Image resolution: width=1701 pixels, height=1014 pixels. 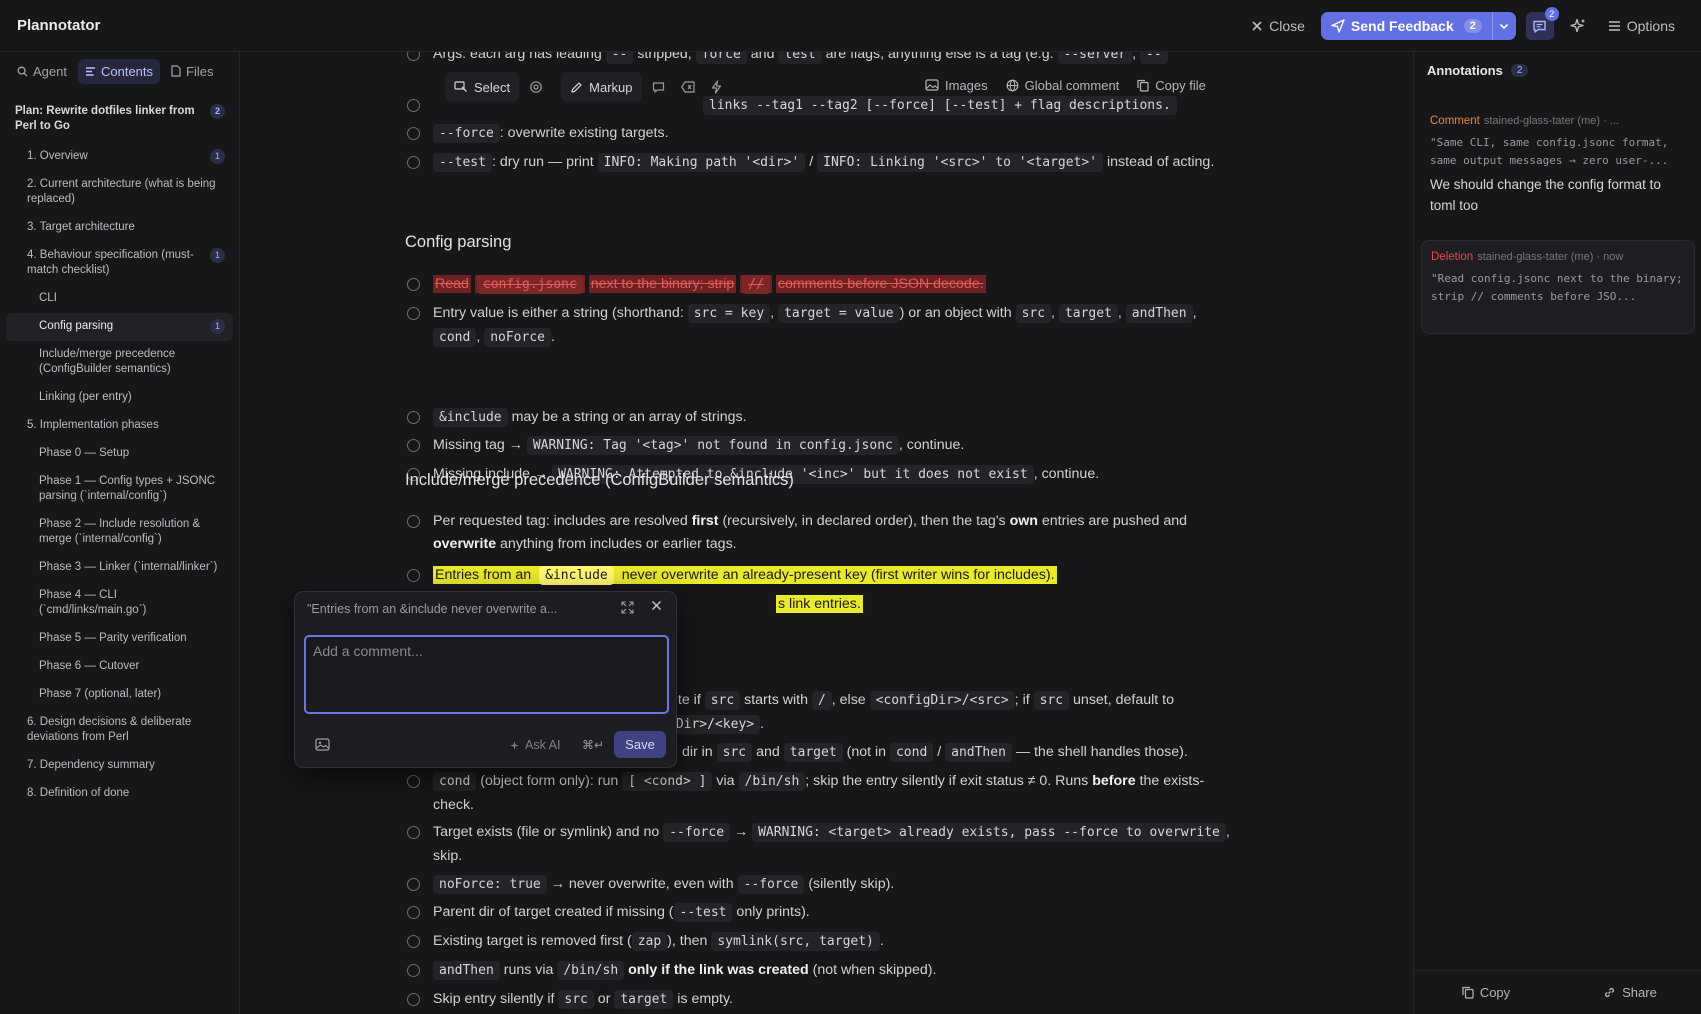 I want to click on text: ; if, so click(x=1024, y=700).